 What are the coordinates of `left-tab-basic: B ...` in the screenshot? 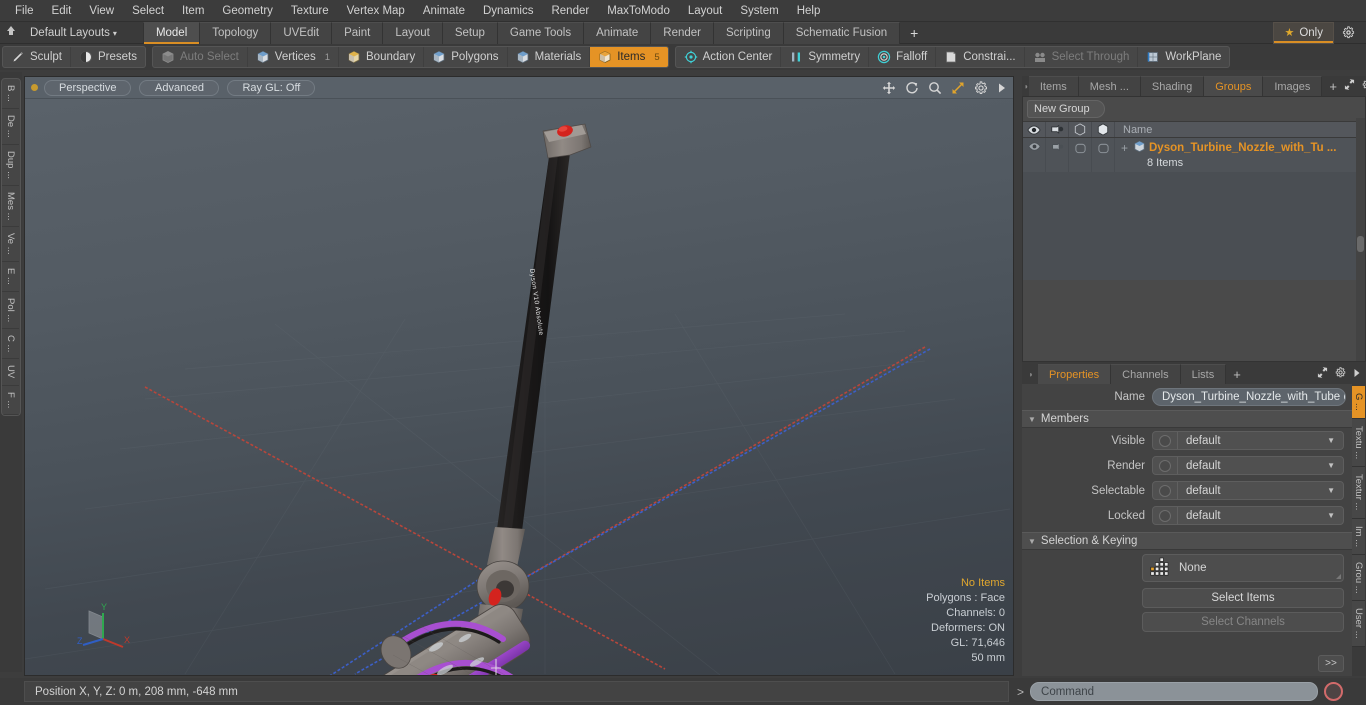 It's located at (10, 94).